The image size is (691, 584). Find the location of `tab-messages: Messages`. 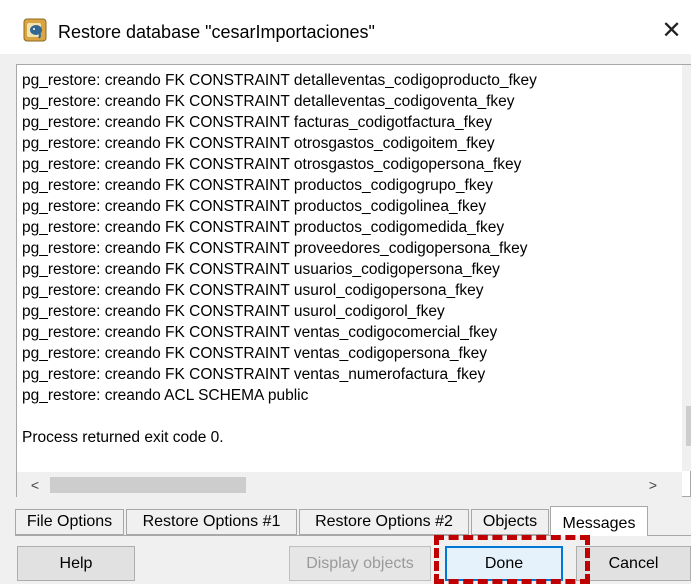

tab-messages: Messages is located at coordinates (599, 521).